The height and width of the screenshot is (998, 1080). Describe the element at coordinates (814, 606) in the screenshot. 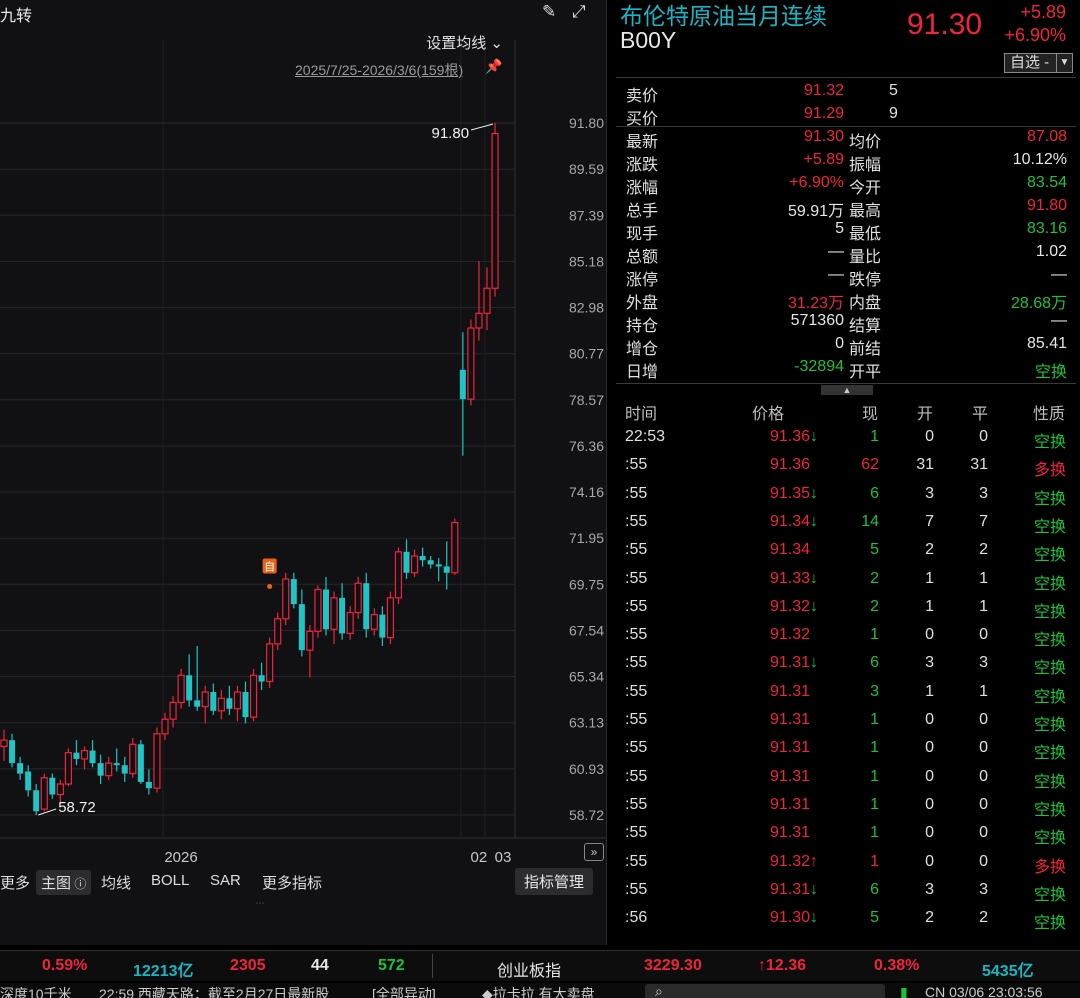

I see `arrow-down-icon: ↓` at that location.